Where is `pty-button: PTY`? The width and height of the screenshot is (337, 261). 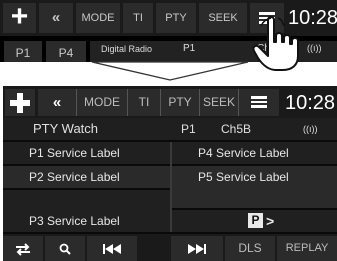
pty-button: PTY is located at coordinates (180, 102).